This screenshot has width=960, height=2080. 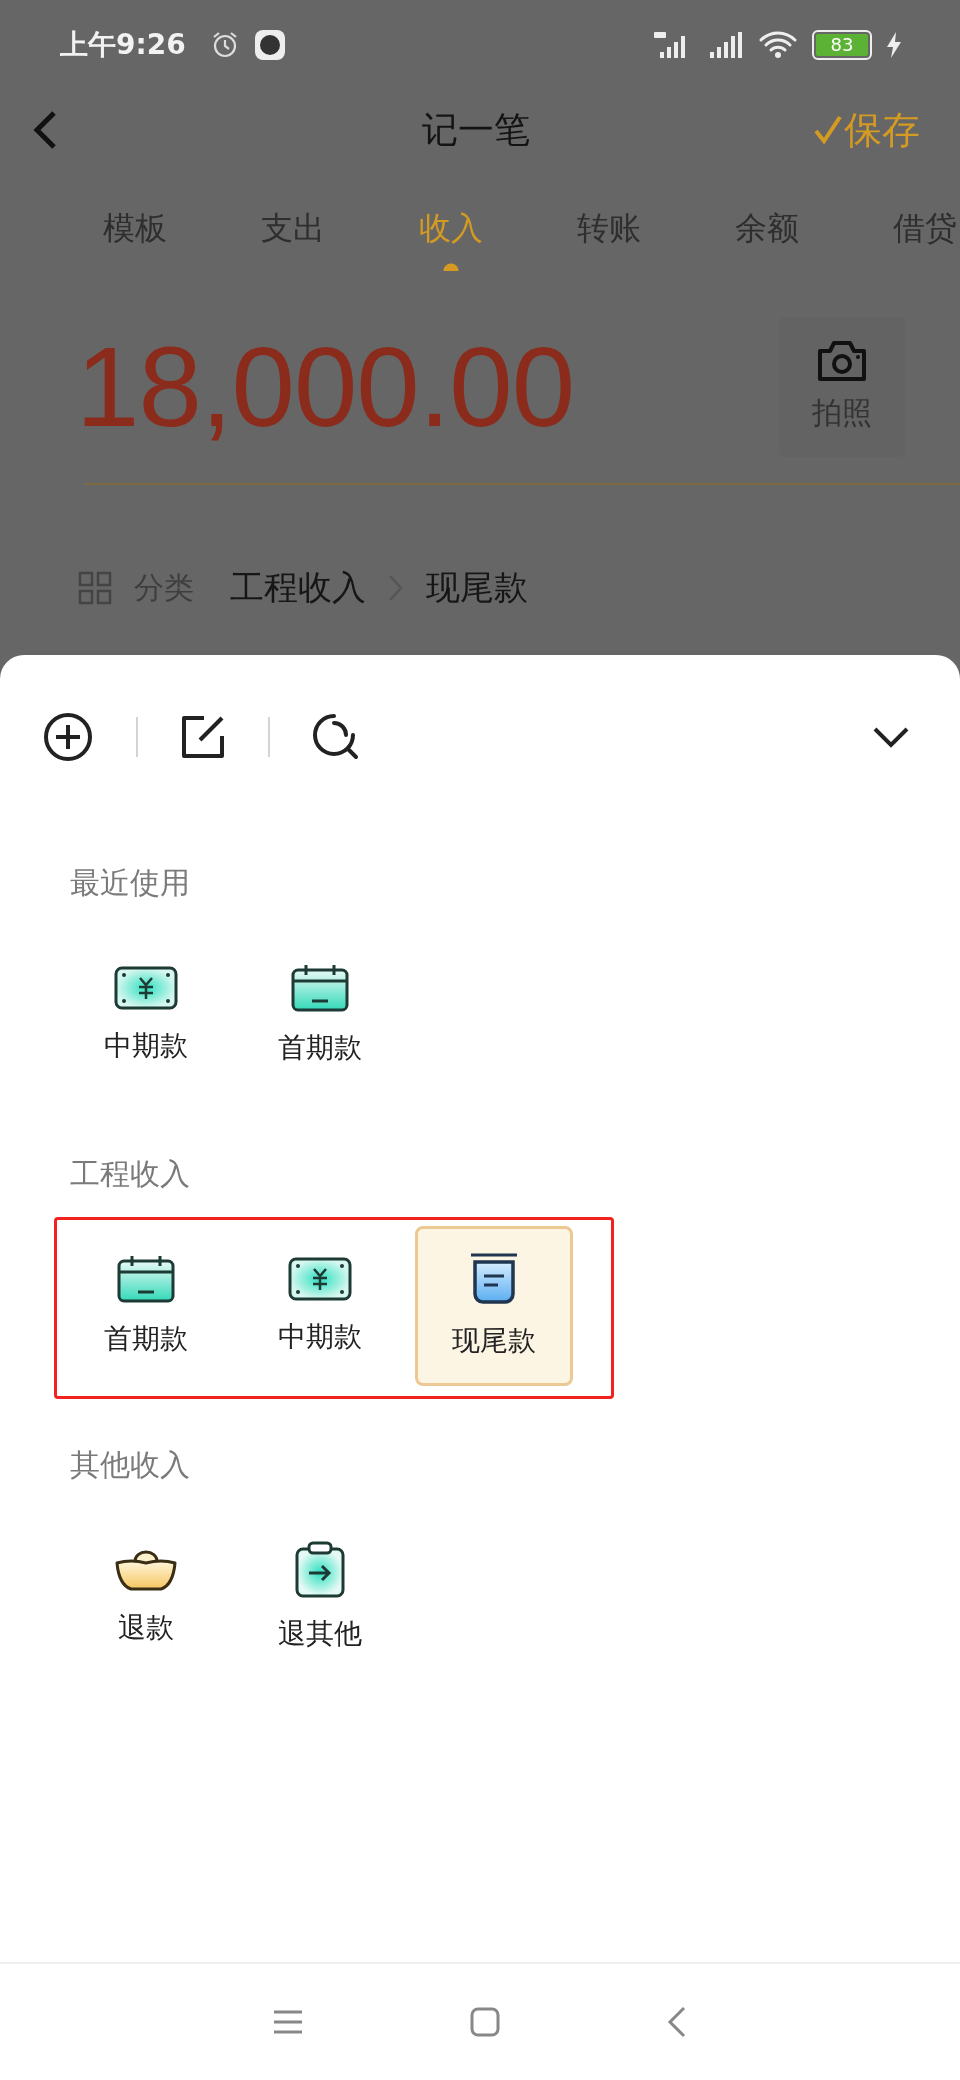 I want to click on page-title: 记一笔, so click(x=476, y=129).